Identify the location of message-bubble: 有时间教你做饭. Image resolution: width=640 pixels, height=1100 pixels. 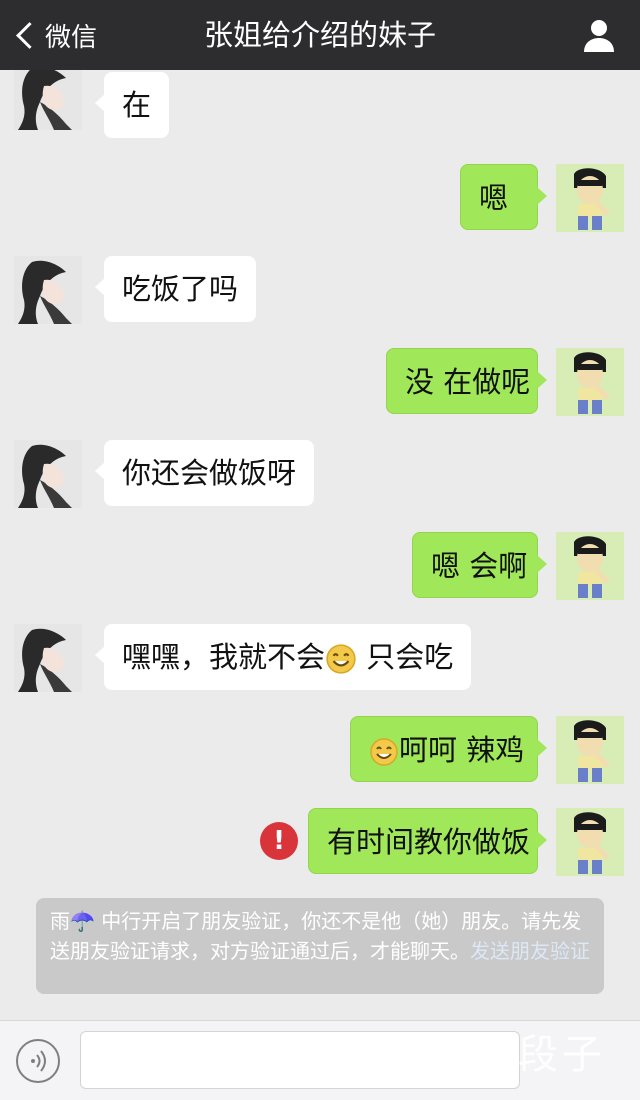
(427, 841).